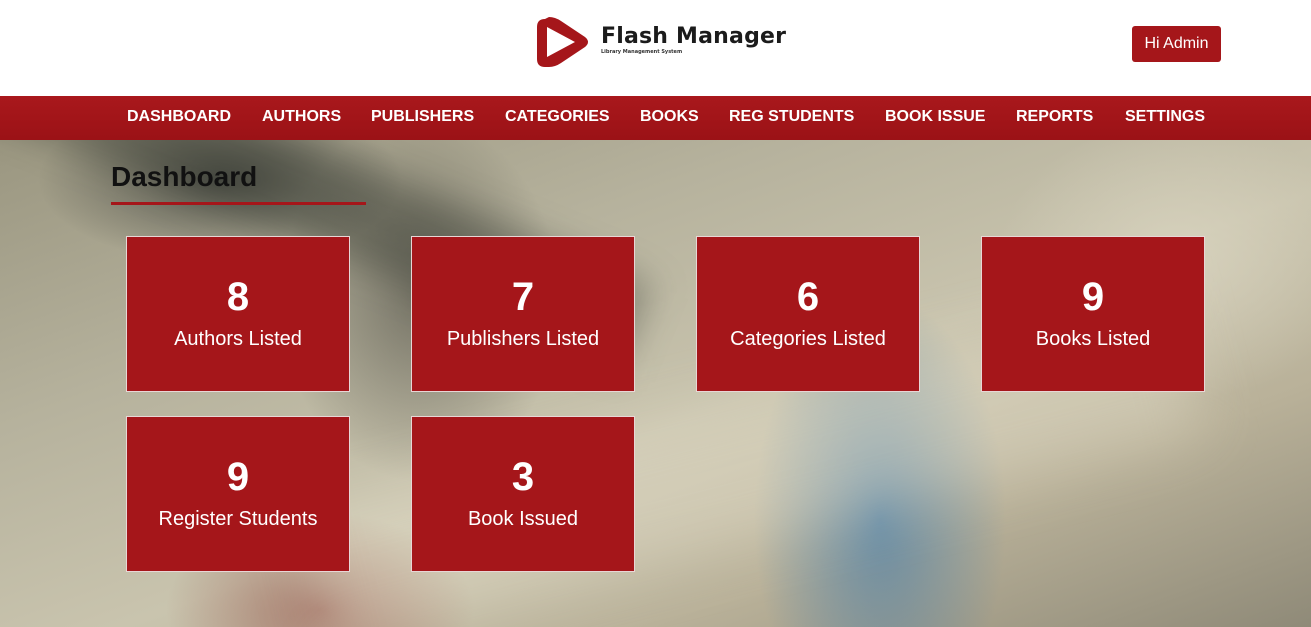 This screenshot has width=1311, height=627. Describe the element at coordinates (523, 297) in the screenshot. I see `stat-value: 7` at that location.